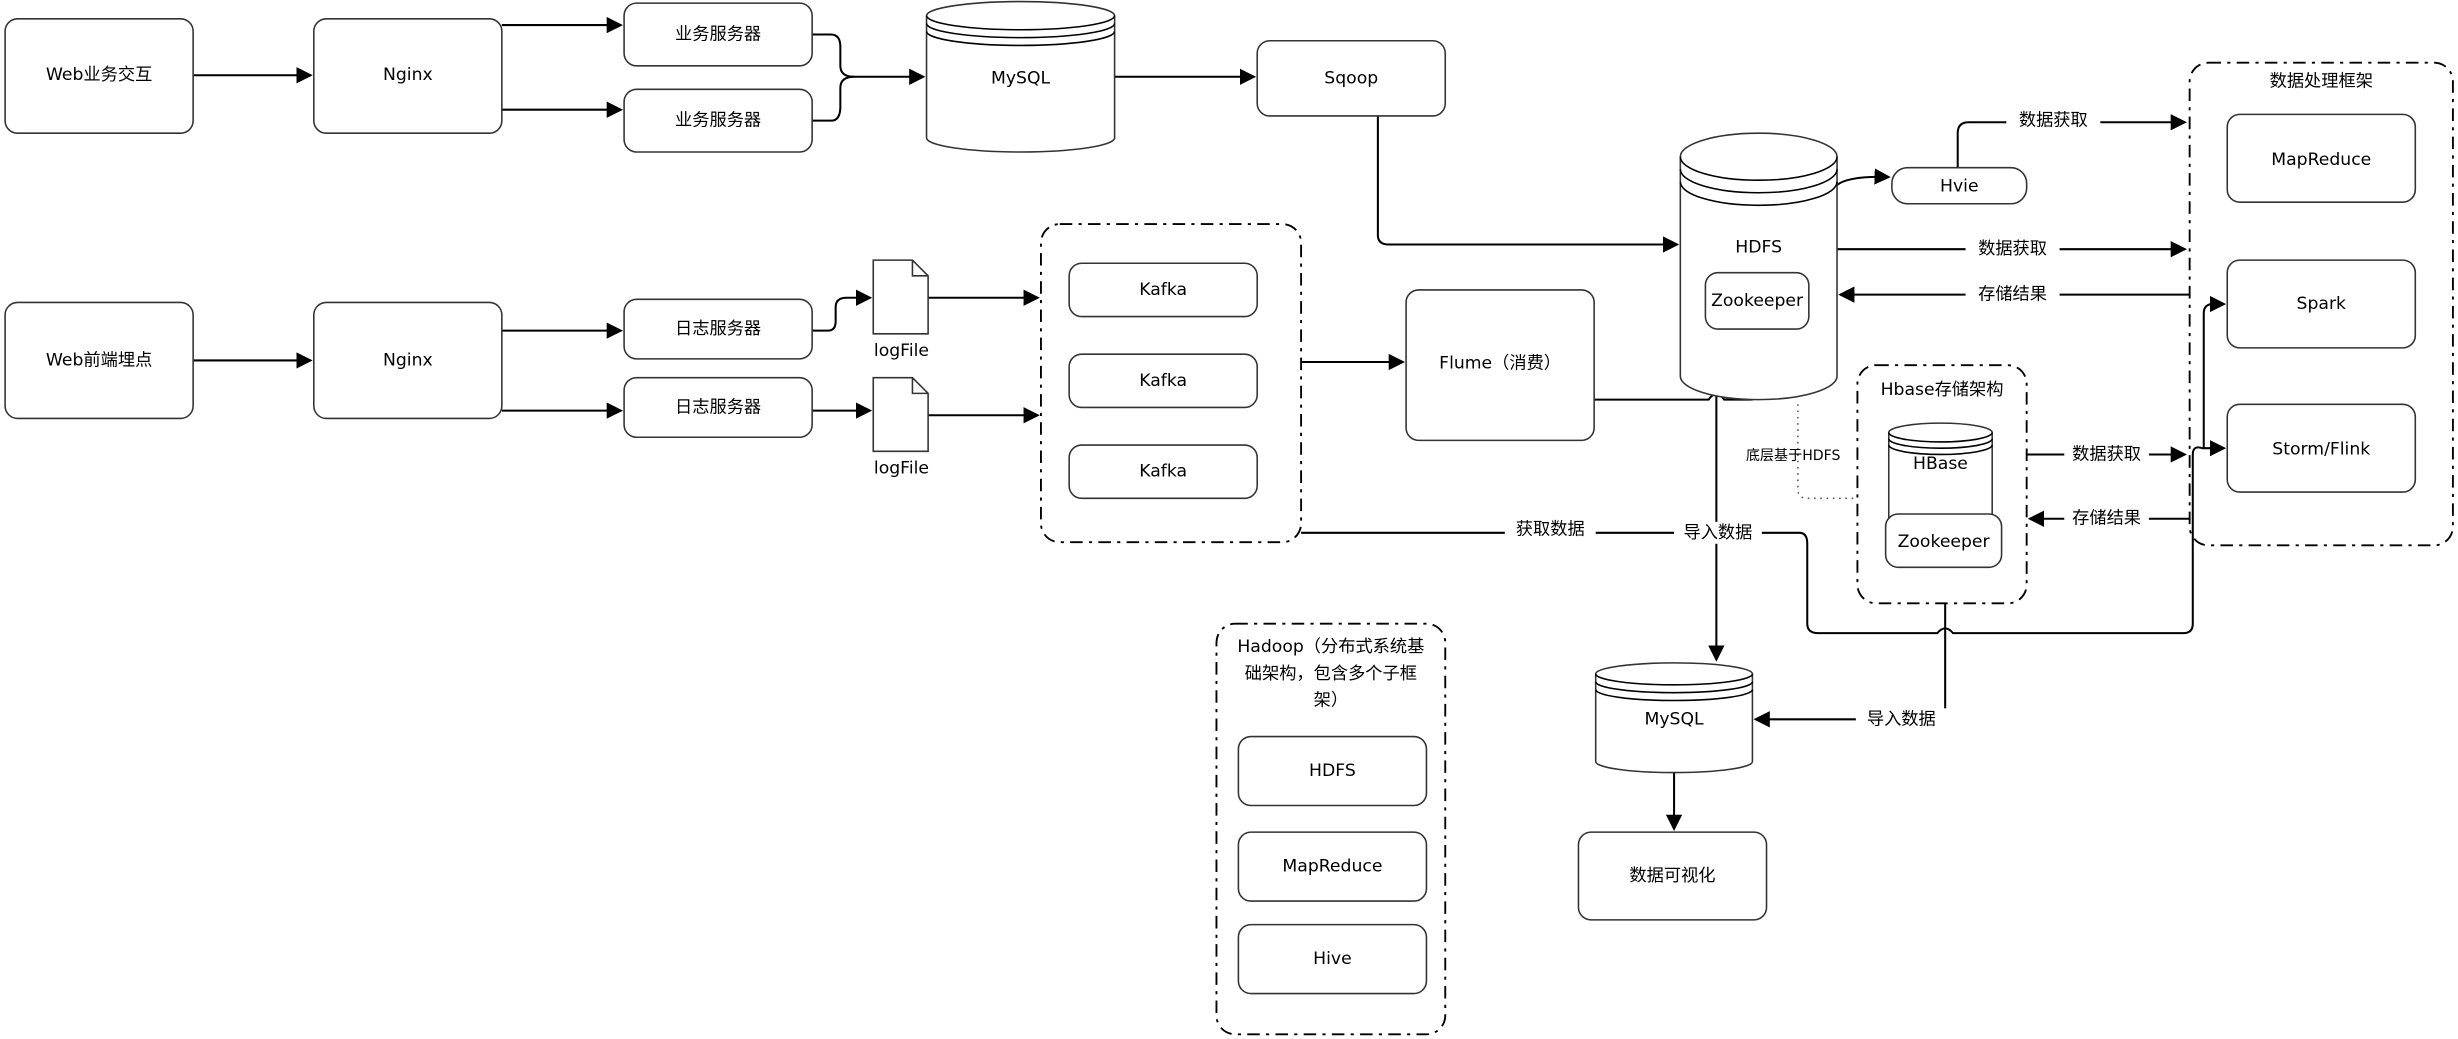 The image size is (2458, 1039). What do you see at coordinates (1550, 530) in the screenshot?
I see `label-kafka-fetch: 获取数据` at bounding box center [1550, 530].